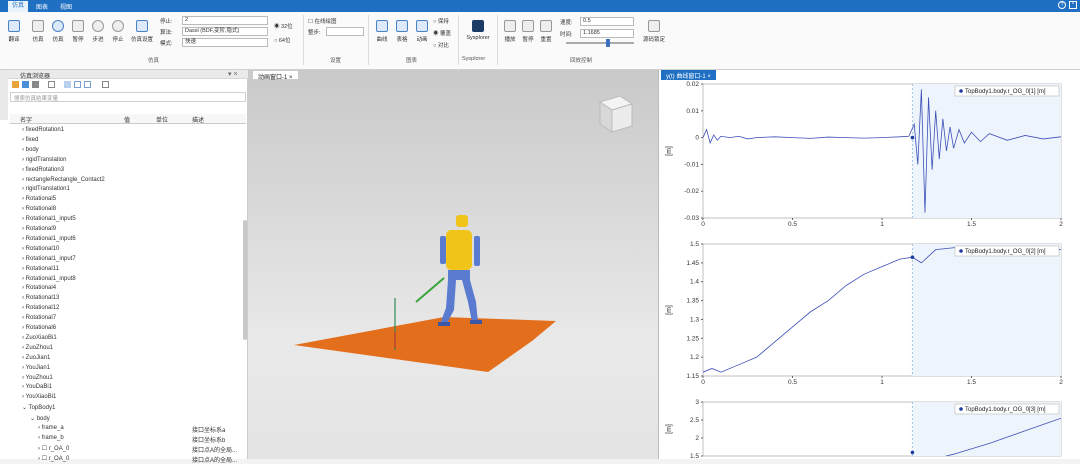 The image size is (1080, 464). I want to click on y-tick-label: 1.5, so click(694, 456).